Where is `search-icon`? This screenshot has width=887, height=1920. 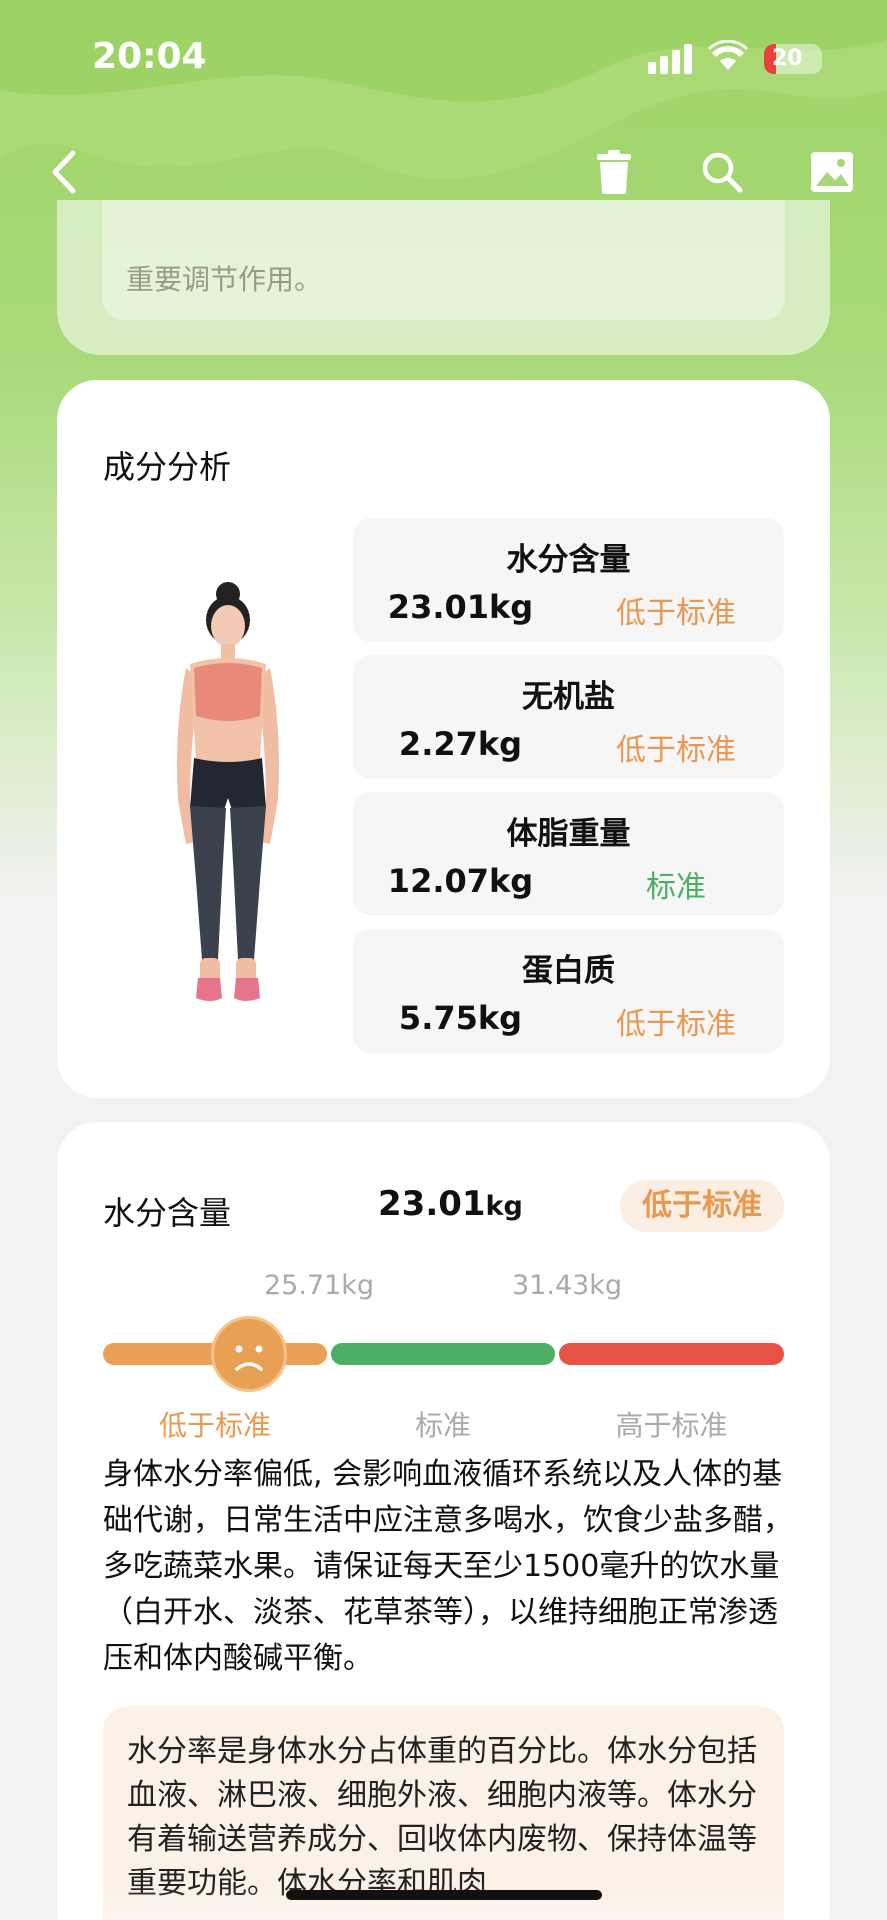
search-icon is located at coordinates (722, 172).